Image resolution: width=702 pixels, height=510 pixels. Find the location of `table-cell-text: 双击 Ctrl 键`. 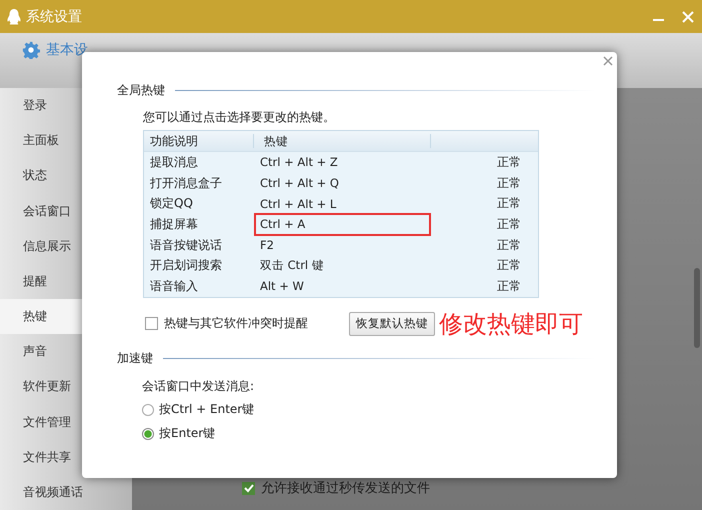

table-cell-text: 双击 Ctrl 键 is located at coordinates (292, 265).